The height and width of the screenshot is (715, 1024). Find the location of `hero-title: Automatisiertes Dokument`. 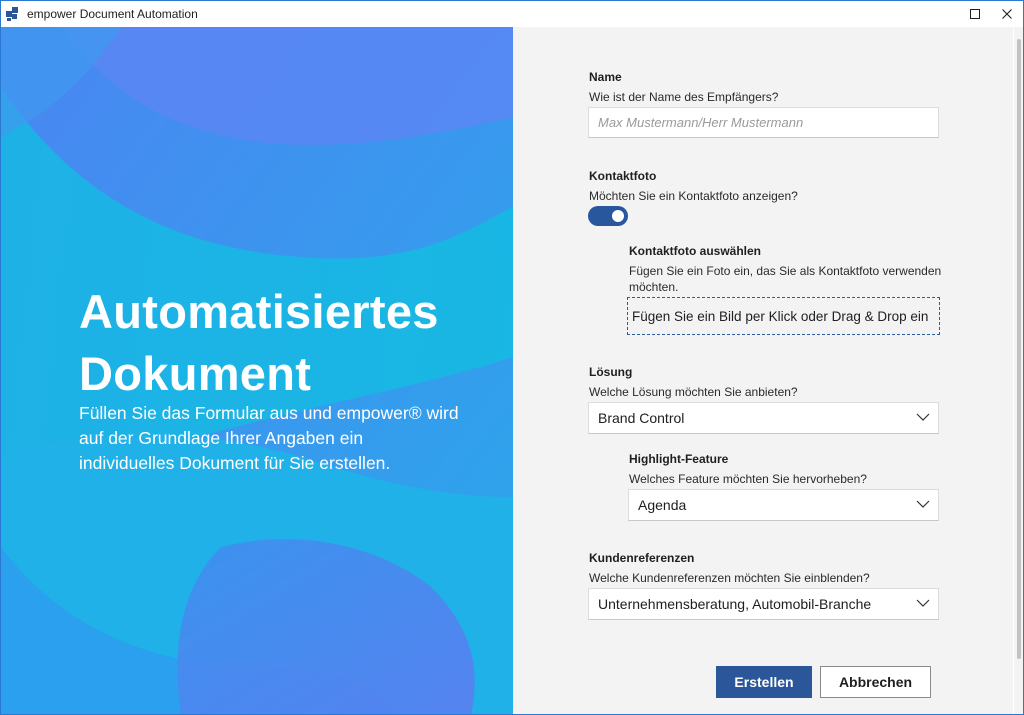

hero-title: Automatisiertes Dokument is located at coordinates (289, 343).